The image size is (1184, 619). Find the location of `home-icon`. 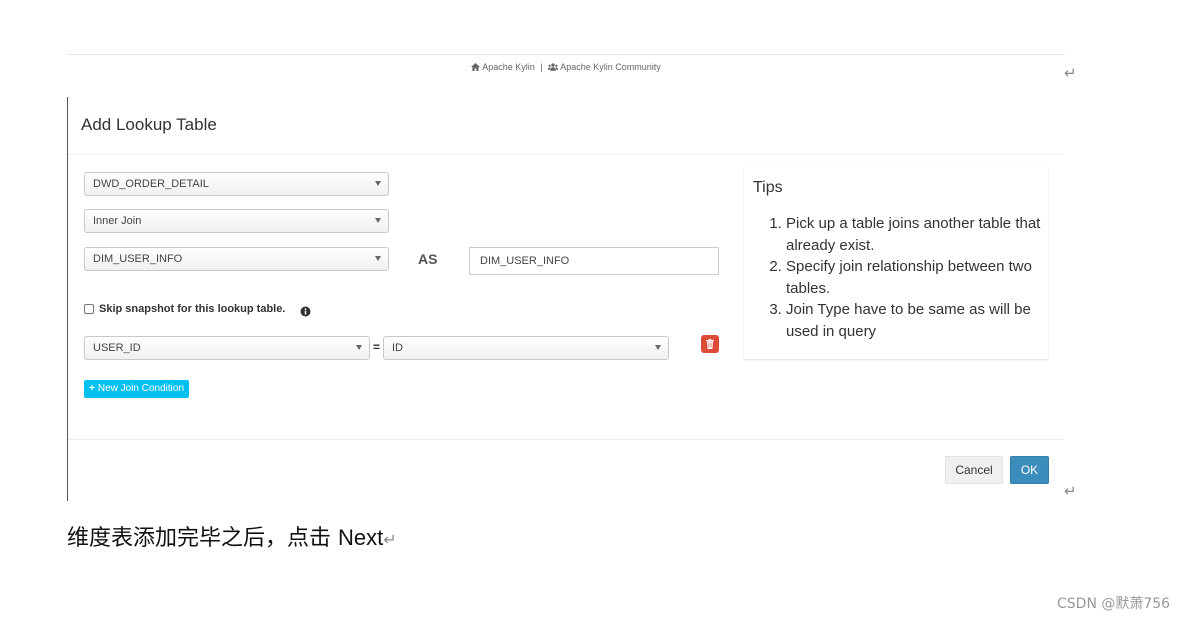

home-icon is located at coordinates (476, 67).